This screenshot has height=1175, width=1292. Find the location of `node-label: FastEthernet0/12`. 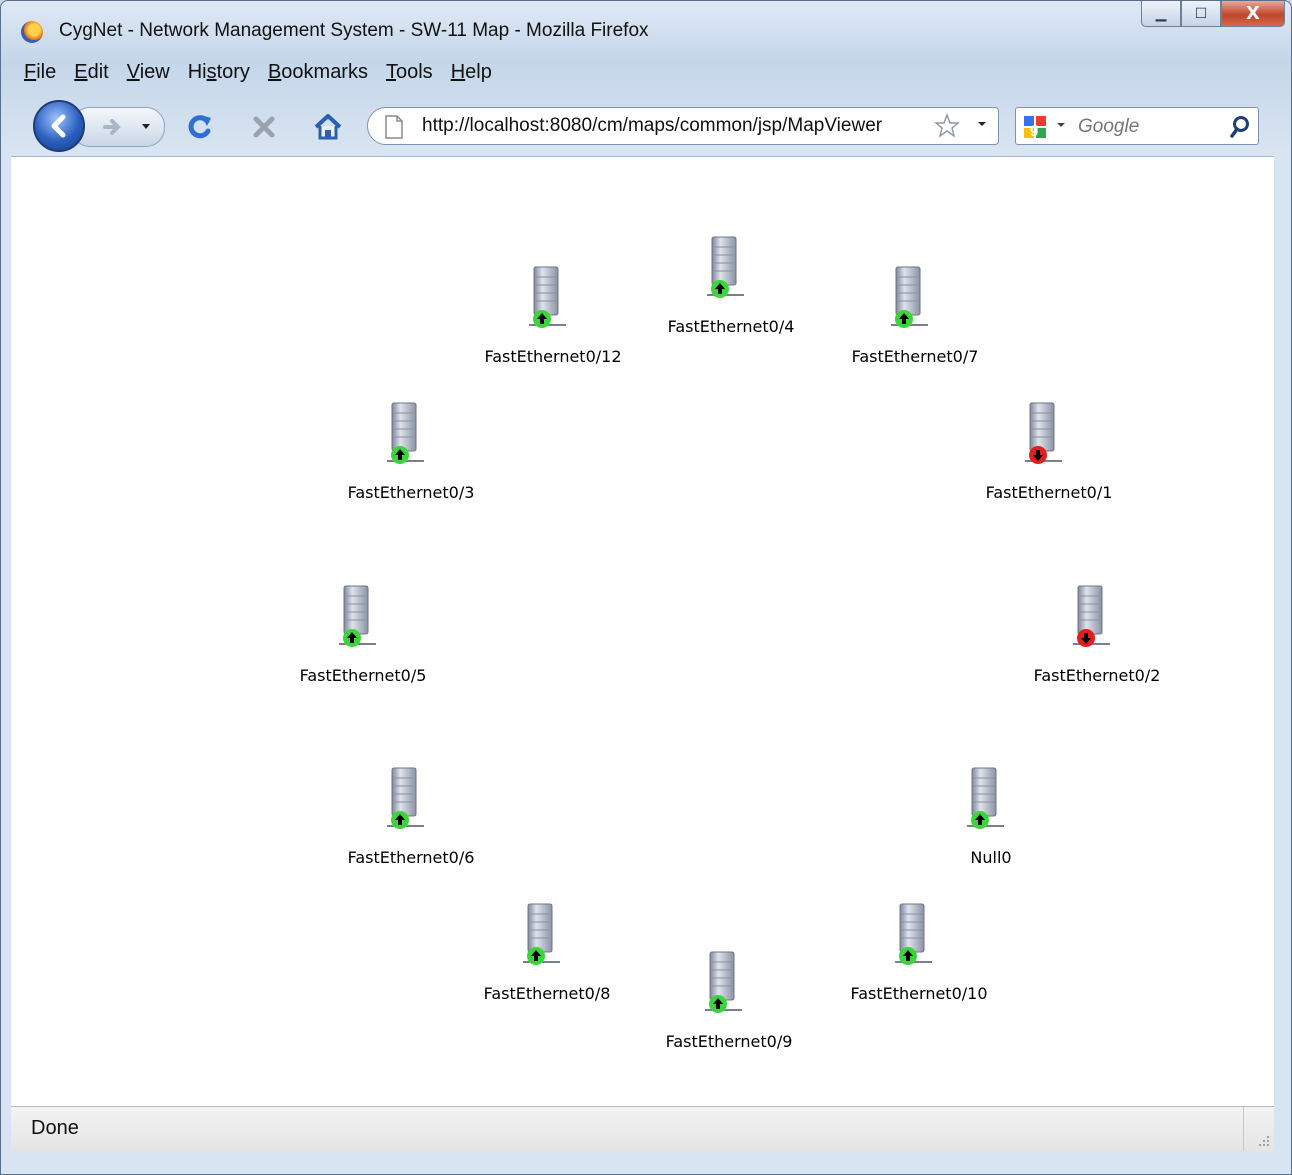

node-label: FastEthernet0/12 is located at coordinates (553, 356).